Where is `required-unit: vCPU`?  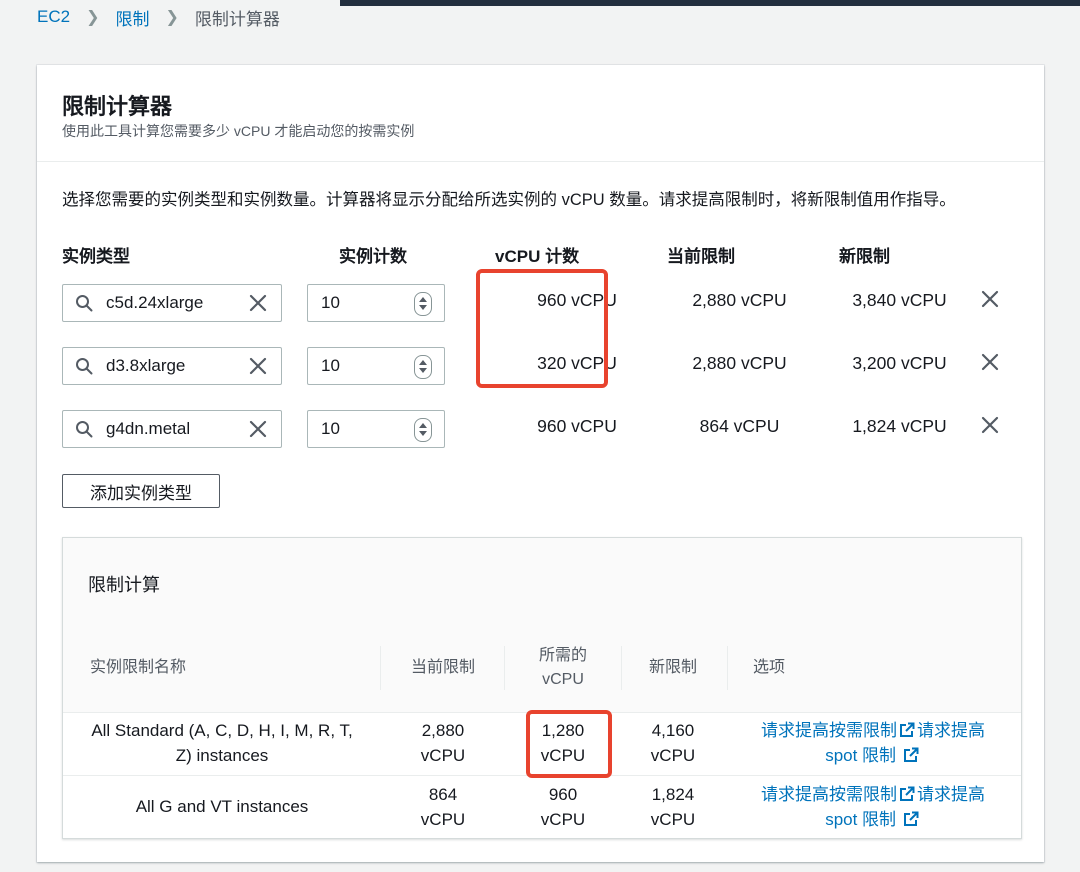
required-unit: vCPU is located at coordinates (563, 819).